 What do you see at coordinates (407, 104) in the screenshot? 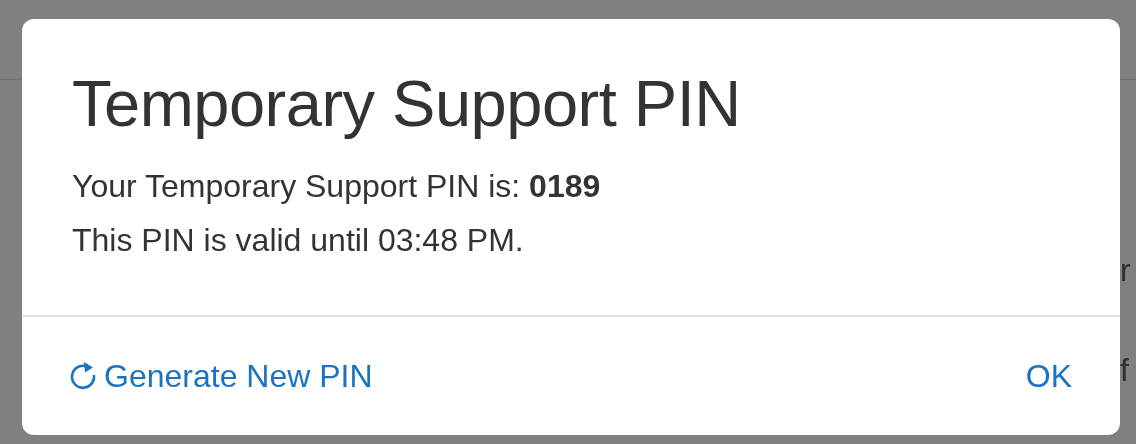
I see `dialog-title: Temporary Support PIN` at bounding box center [407, 104].